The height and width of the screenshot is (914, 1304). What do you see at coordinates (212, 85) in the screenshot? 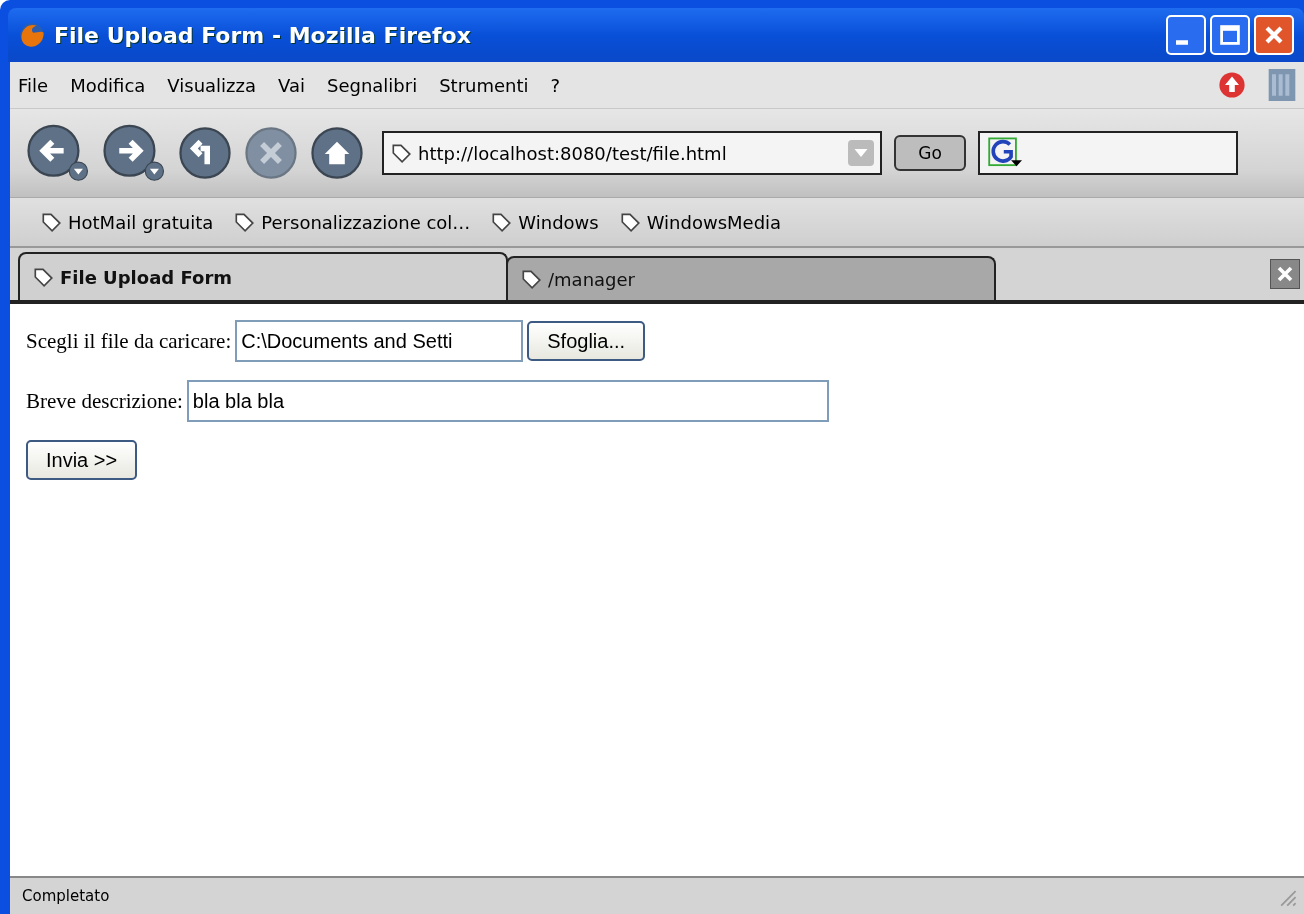
I see `menu-item: Visualizza` at bounding box center [212, 85].